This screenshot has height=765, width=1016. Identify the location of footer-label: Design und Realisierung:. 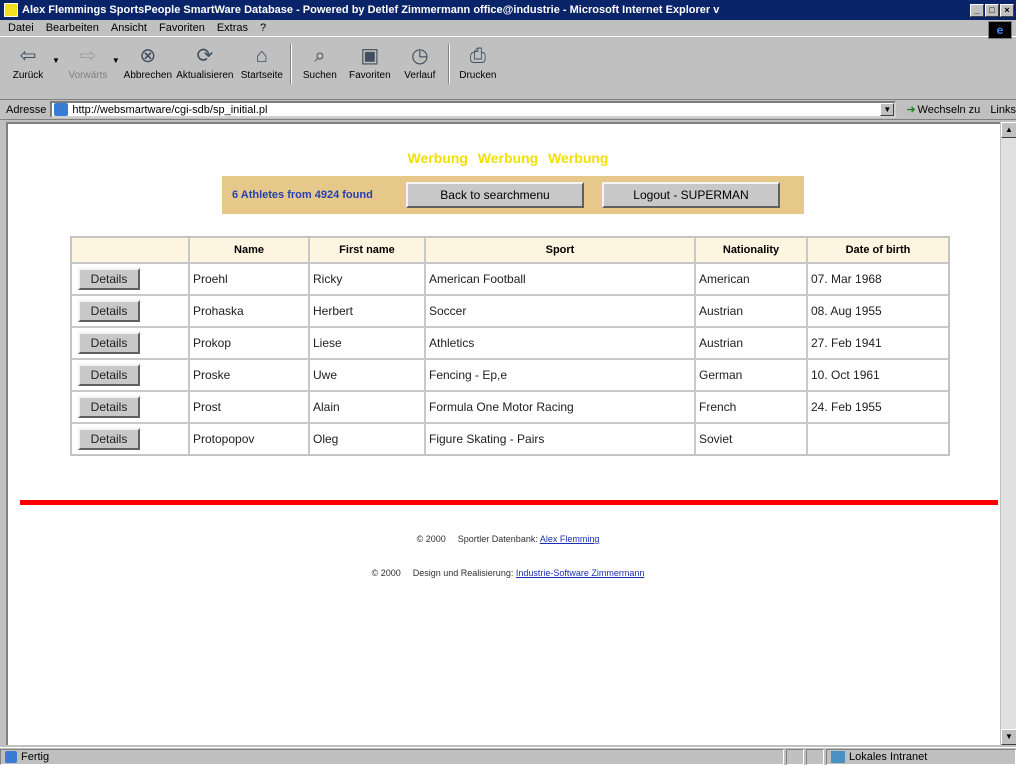
(463, 573).